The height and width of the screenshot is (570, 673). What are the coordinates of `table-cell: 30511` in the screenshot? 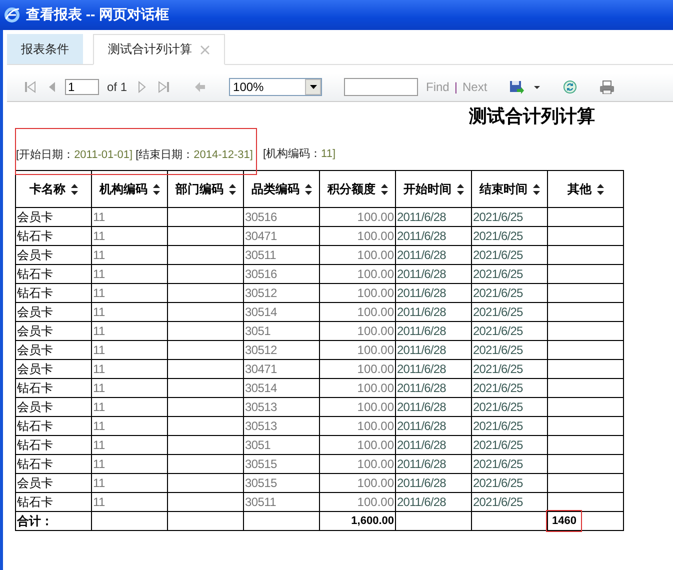 It's located at (282, 255).